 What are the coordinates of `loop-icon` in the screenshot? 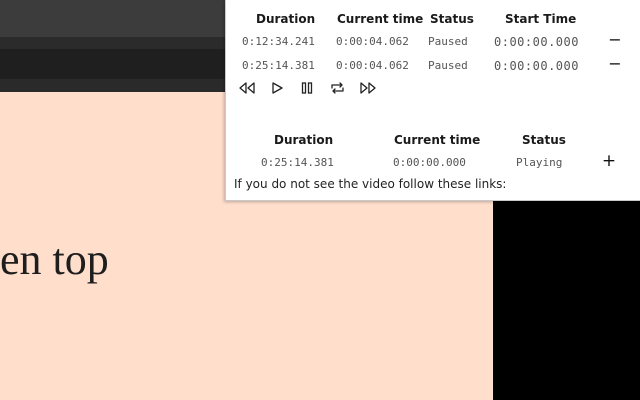 It's located at (337, 88).